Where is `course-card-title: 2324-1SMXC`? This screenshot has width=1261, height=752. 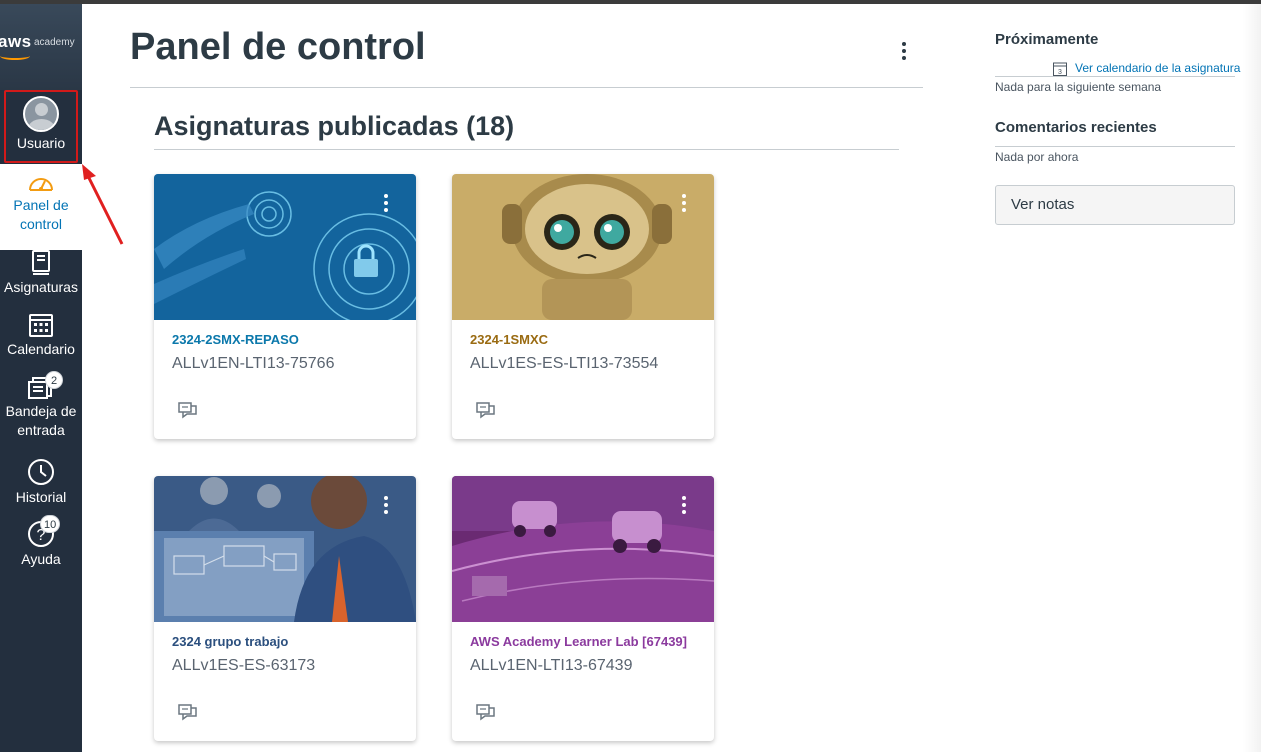
course-card-title: 2324-1SMXC is located at coordinates (509, 339).